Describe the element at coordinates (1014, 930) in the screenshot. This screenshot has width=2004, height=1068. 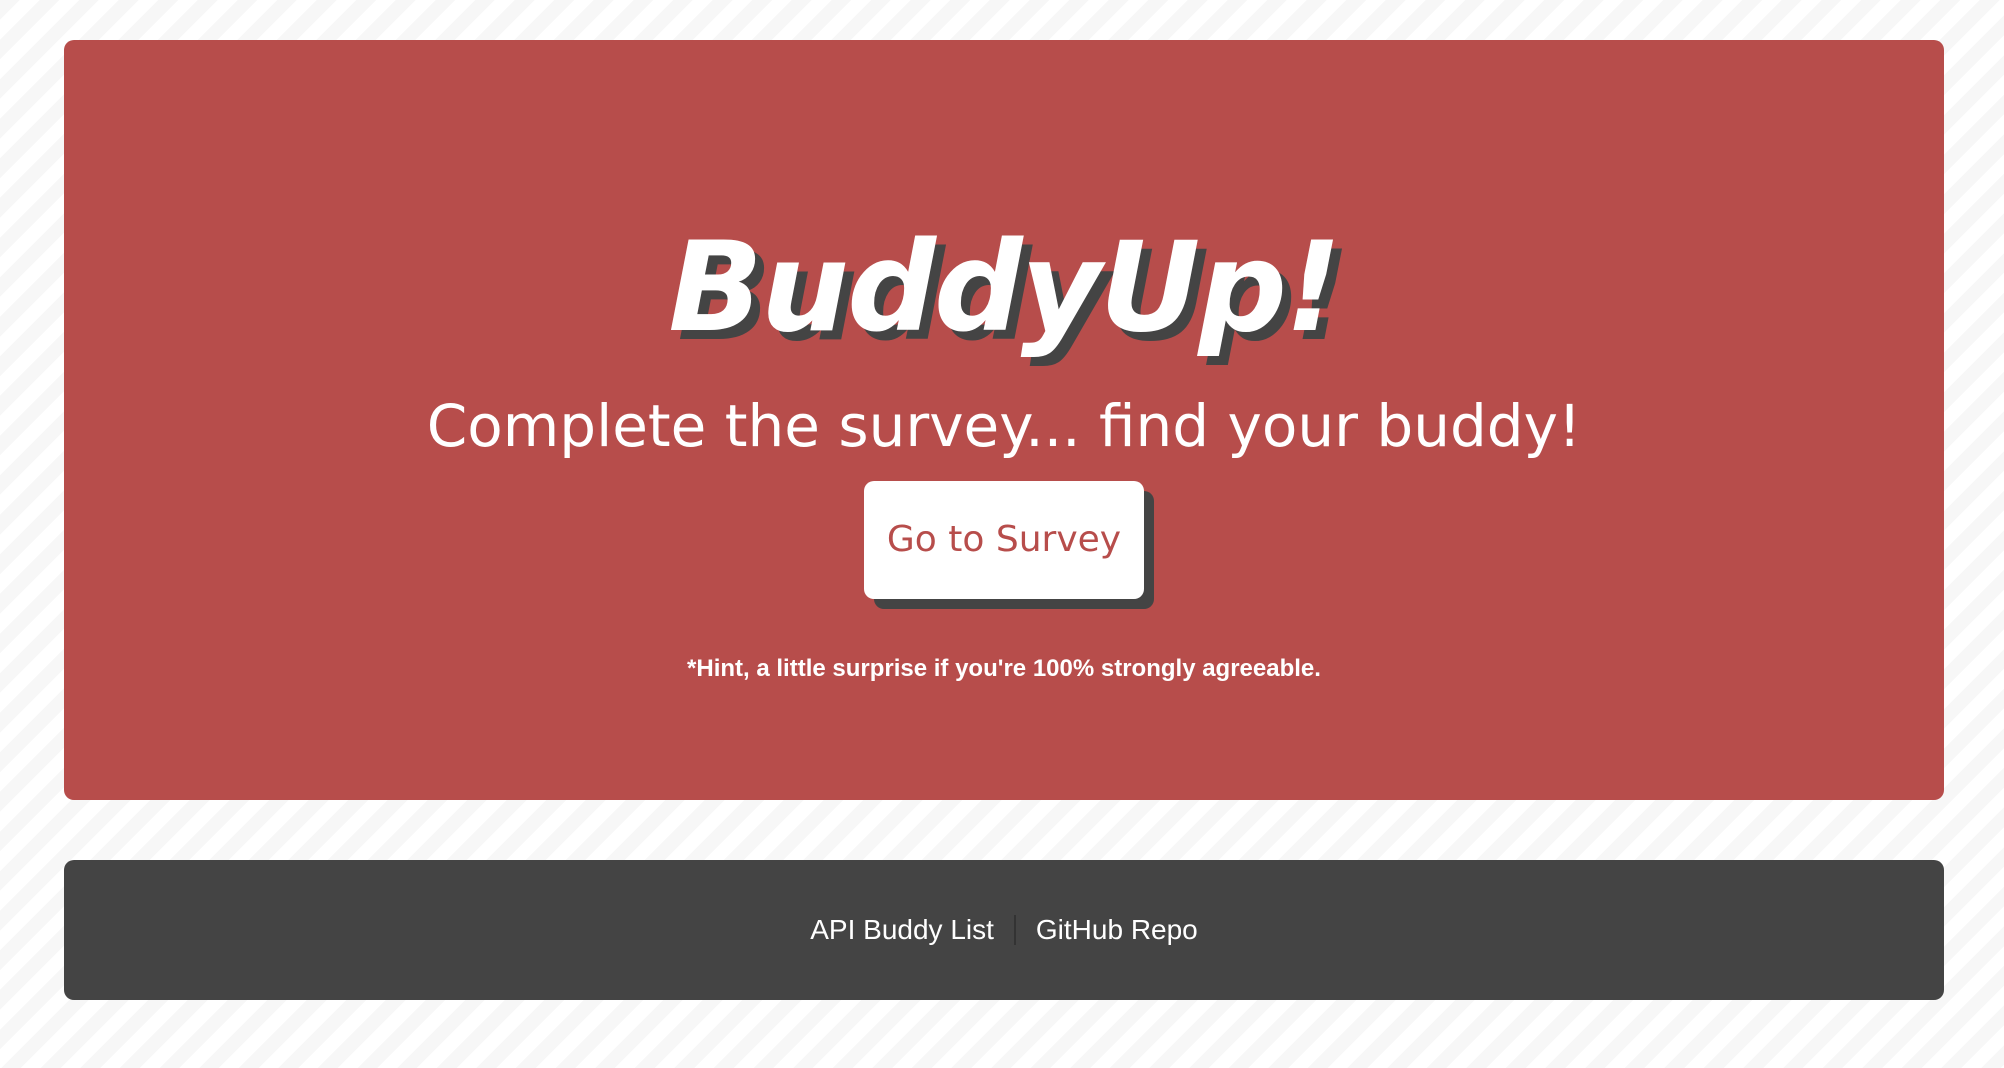
I see `footer-divider` at that location.